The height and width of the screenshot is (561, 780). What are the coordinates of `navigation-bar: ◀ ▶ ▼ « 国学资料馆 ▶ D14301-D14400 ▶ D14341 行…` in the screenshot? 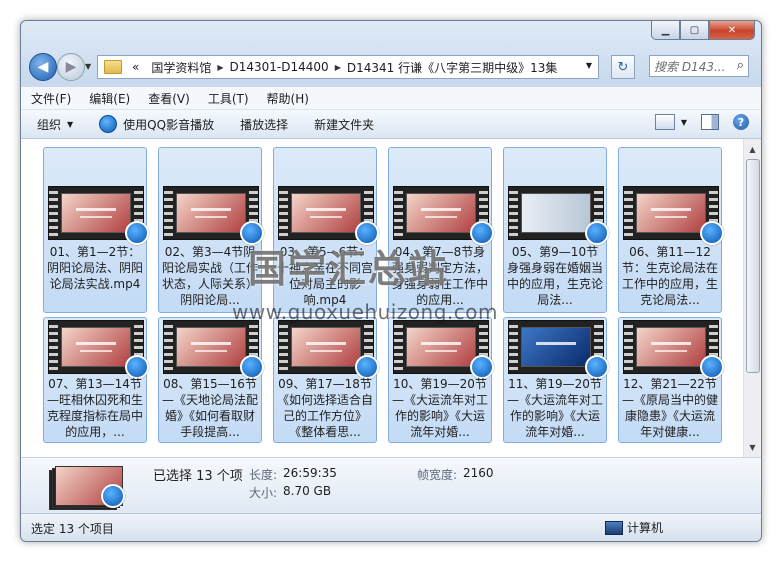 It's located at (391, 67).